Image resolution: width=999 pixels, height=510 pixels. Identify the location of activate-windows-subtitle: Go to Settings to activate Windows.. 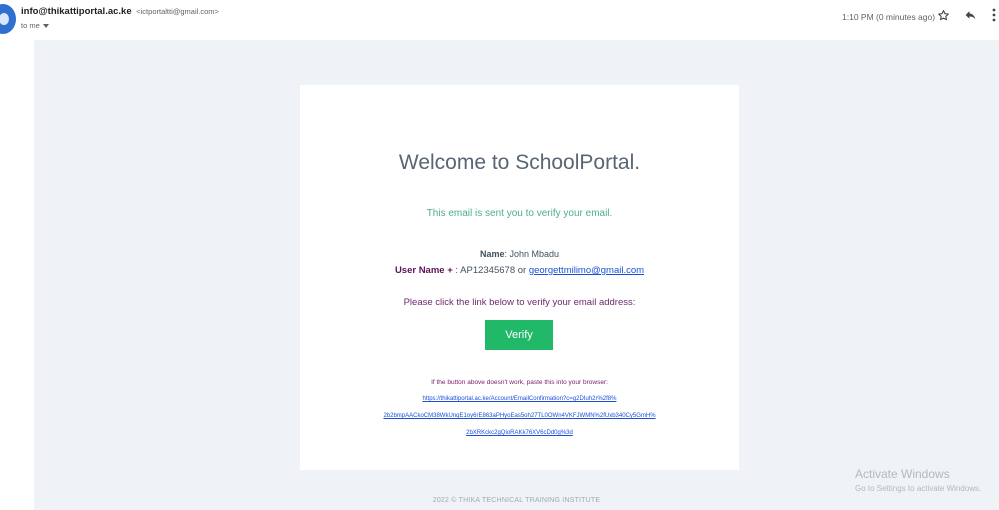
(918, 488).